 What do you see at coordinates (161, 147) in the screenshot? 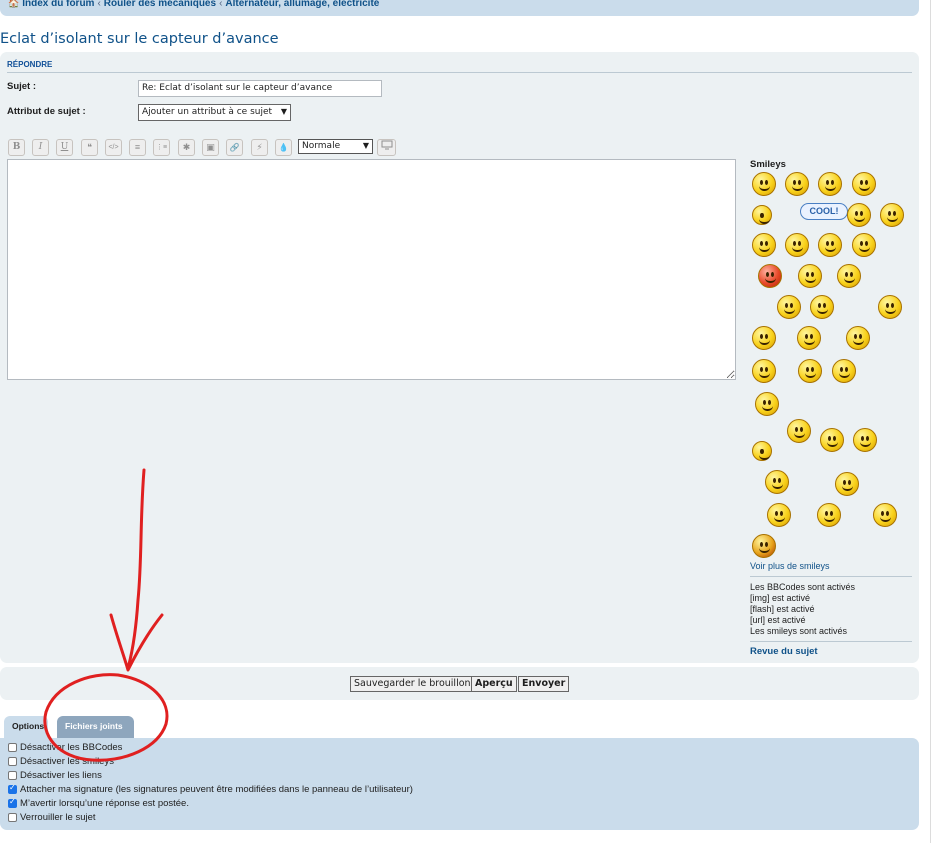
I see `numbered-list-button: ⋮≡` at bounding box center [161, 147].